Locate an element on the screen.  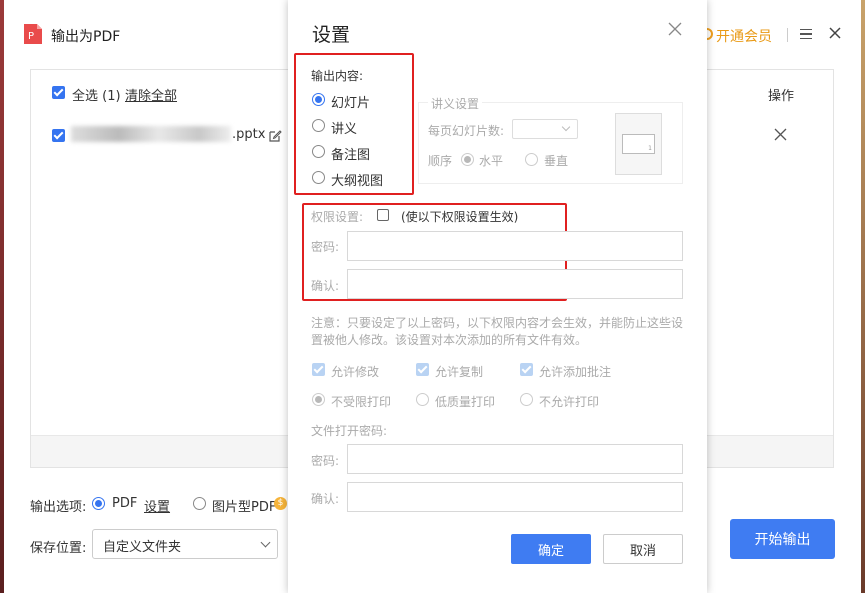
note-line-1: 注意：只要设定了以上密码，以下权限内容才会生效，并能防止这些设 is located at coordinates (497, 323).